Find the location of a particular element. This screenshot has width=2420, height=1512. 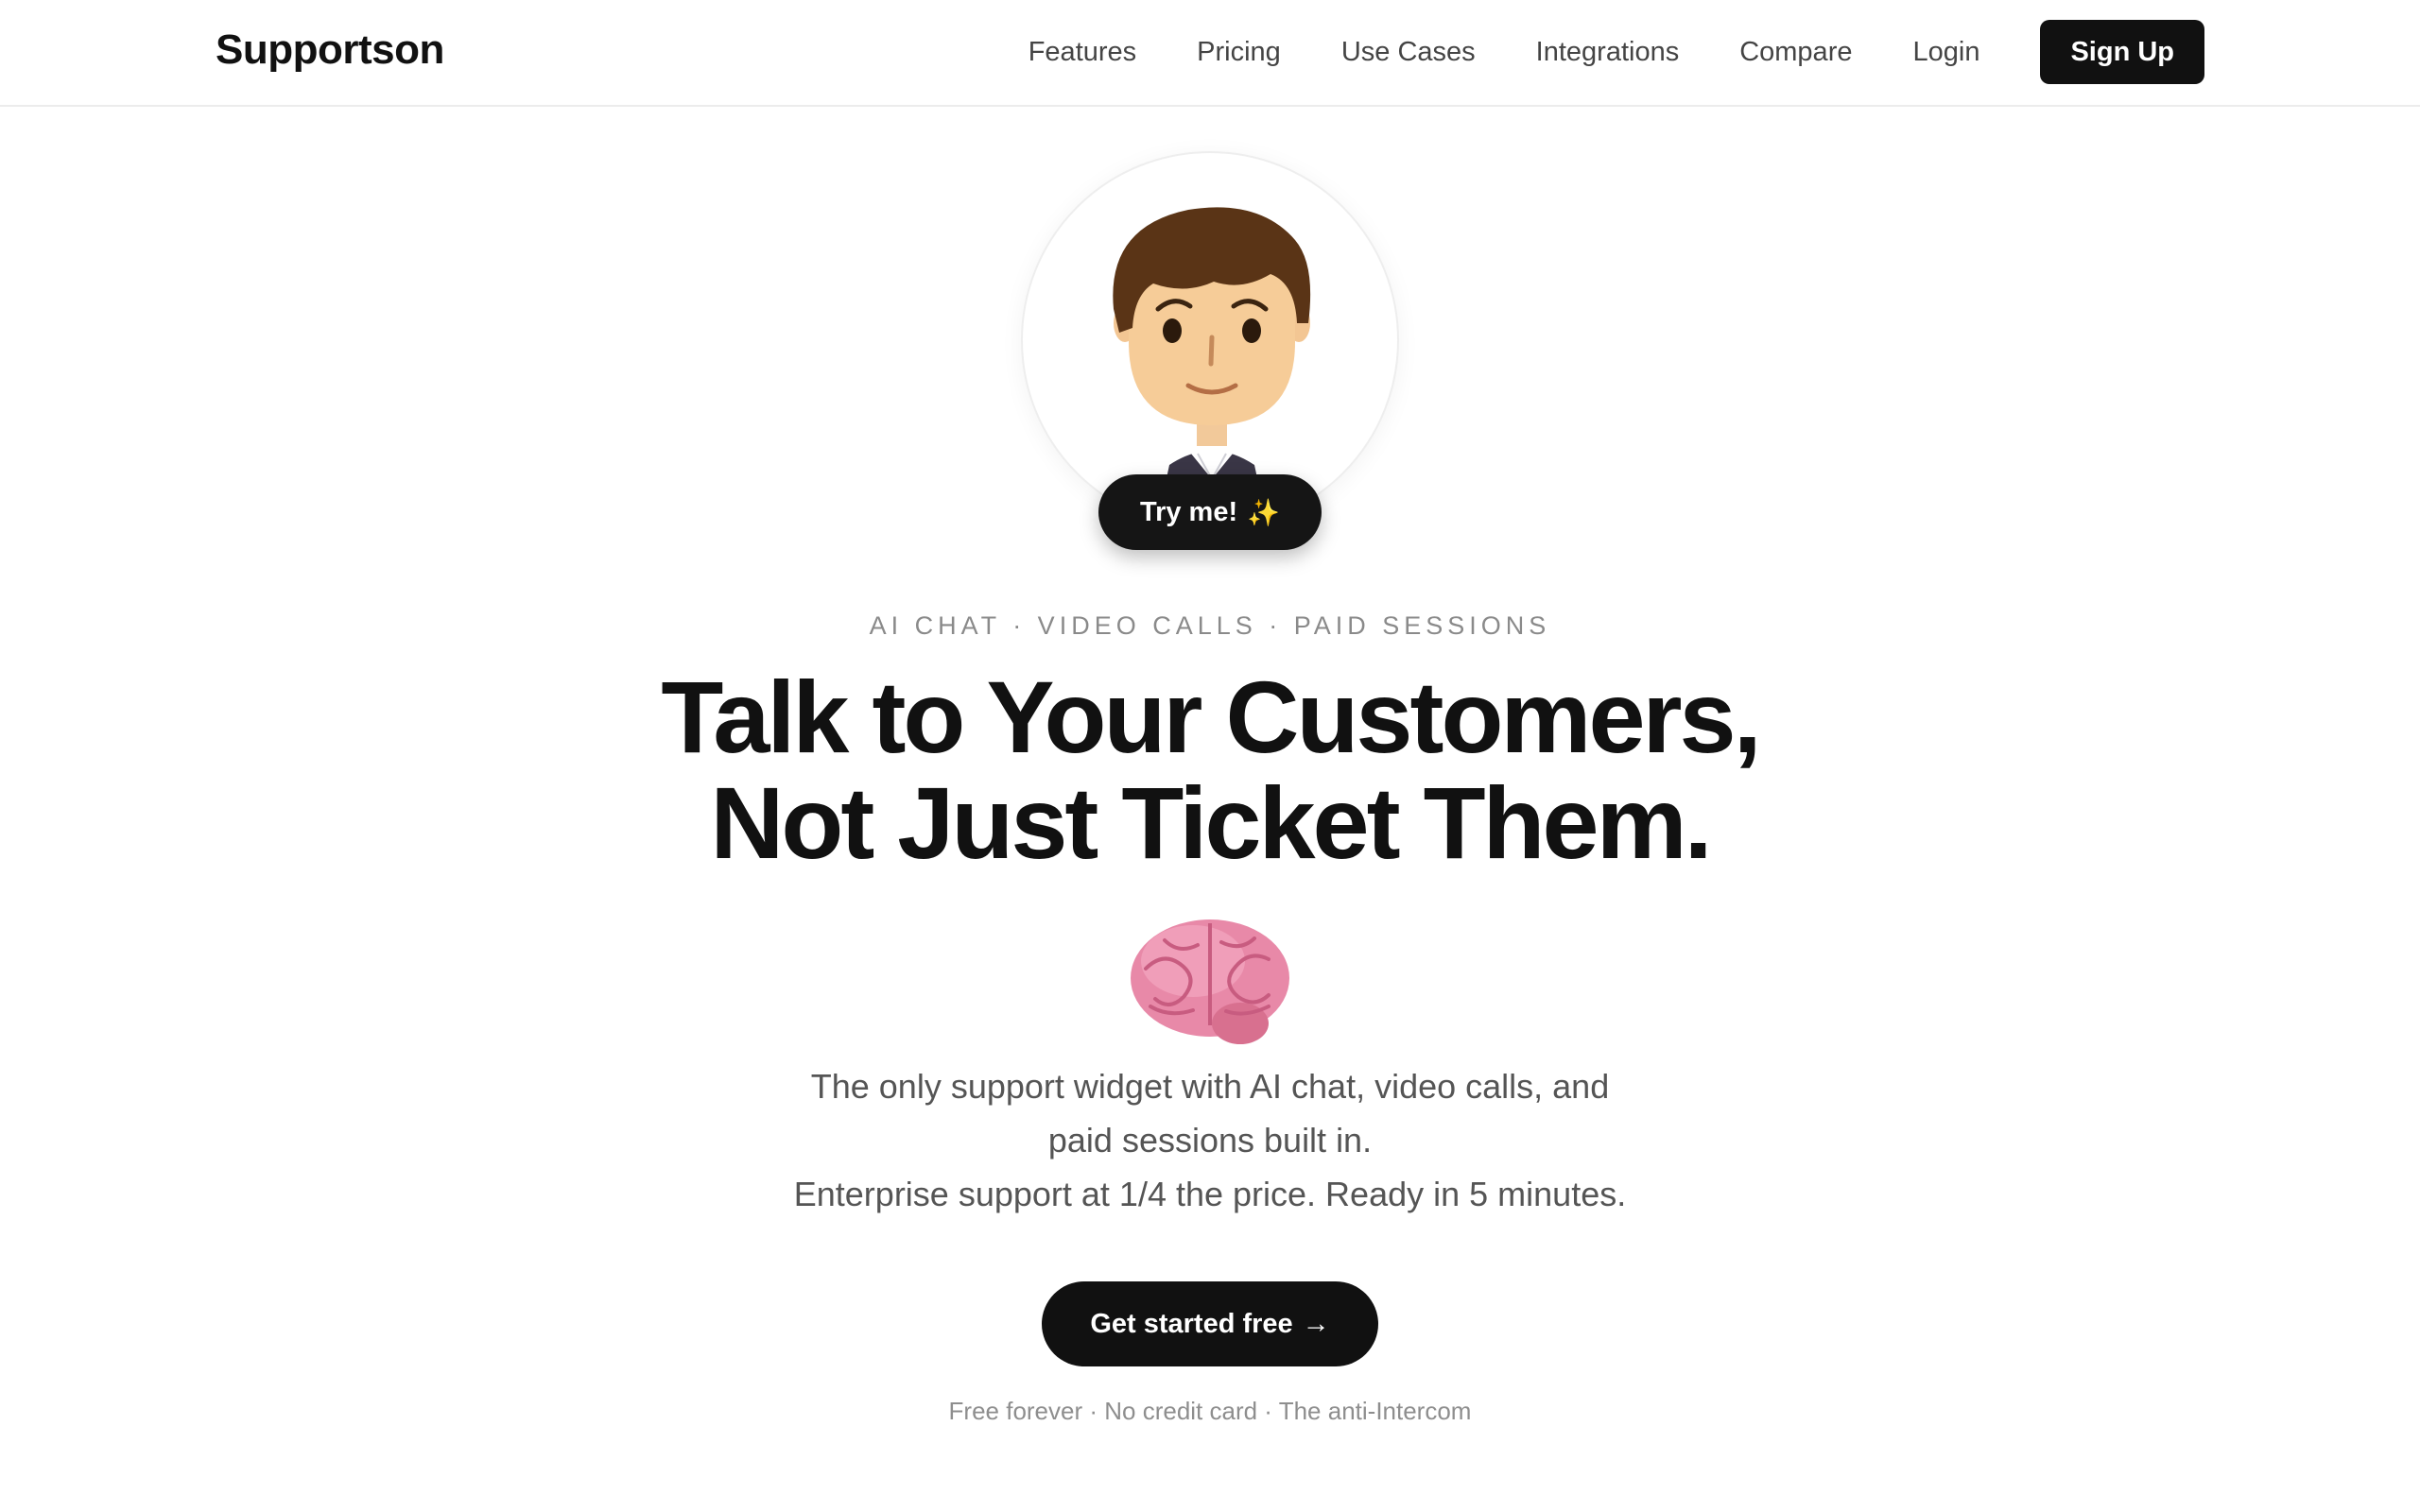

headline-line-2: Not Just Ticket Them. is located at coordinates (1211, 822).